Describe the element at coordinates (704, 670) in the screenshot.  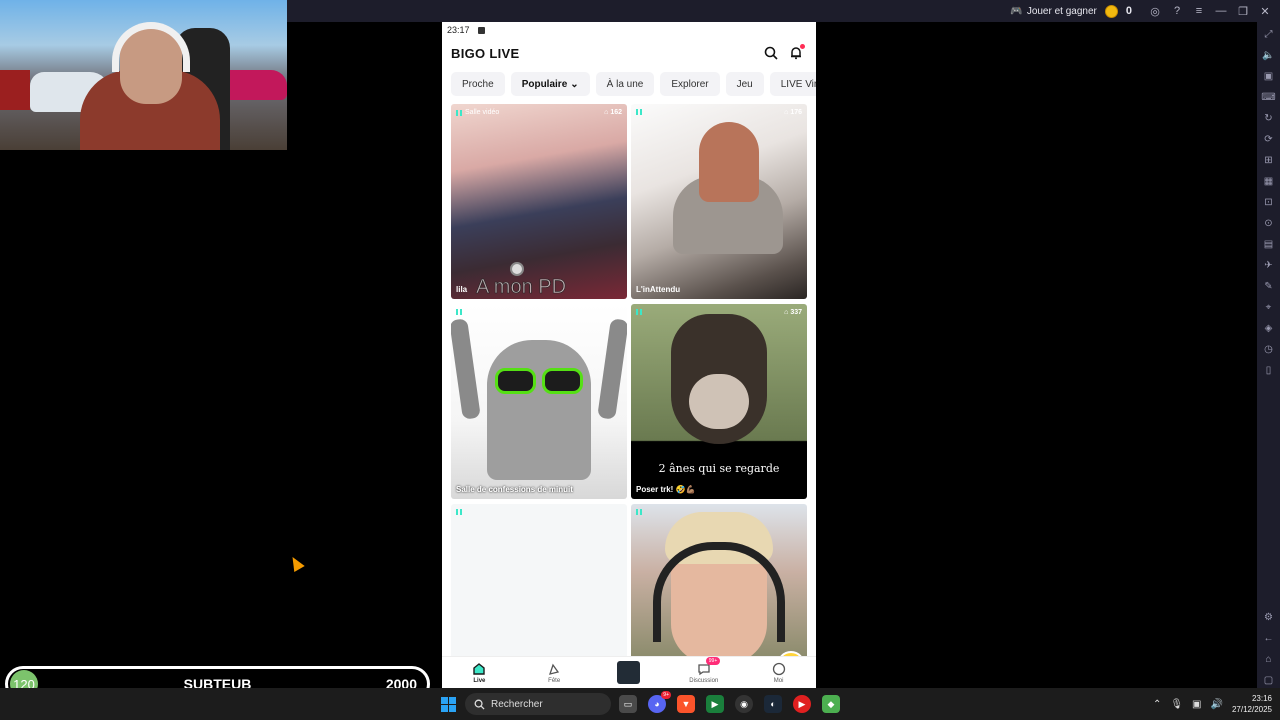
I see `nav-discussion: 99+ Discussion` at that location.